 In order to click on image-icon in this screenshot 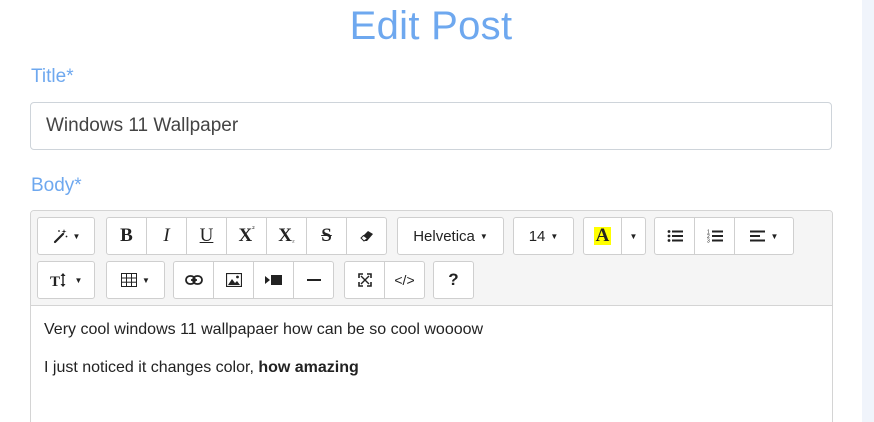, I will do `click(233, 280)`.